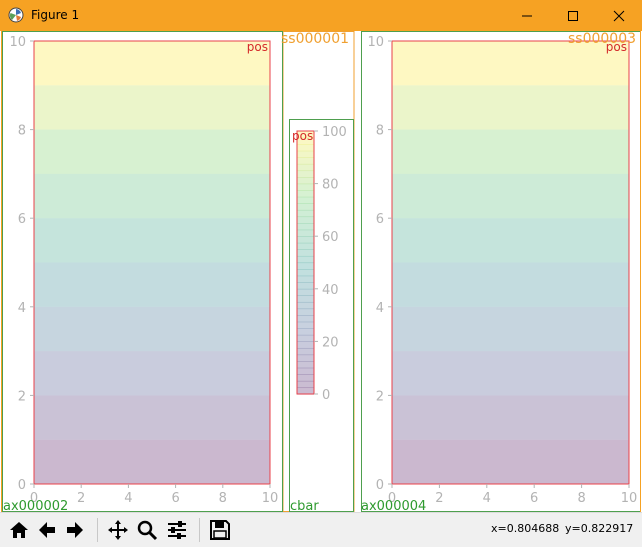  I want to click on ax000002-x-tick-label: 6, so click(175, 498).